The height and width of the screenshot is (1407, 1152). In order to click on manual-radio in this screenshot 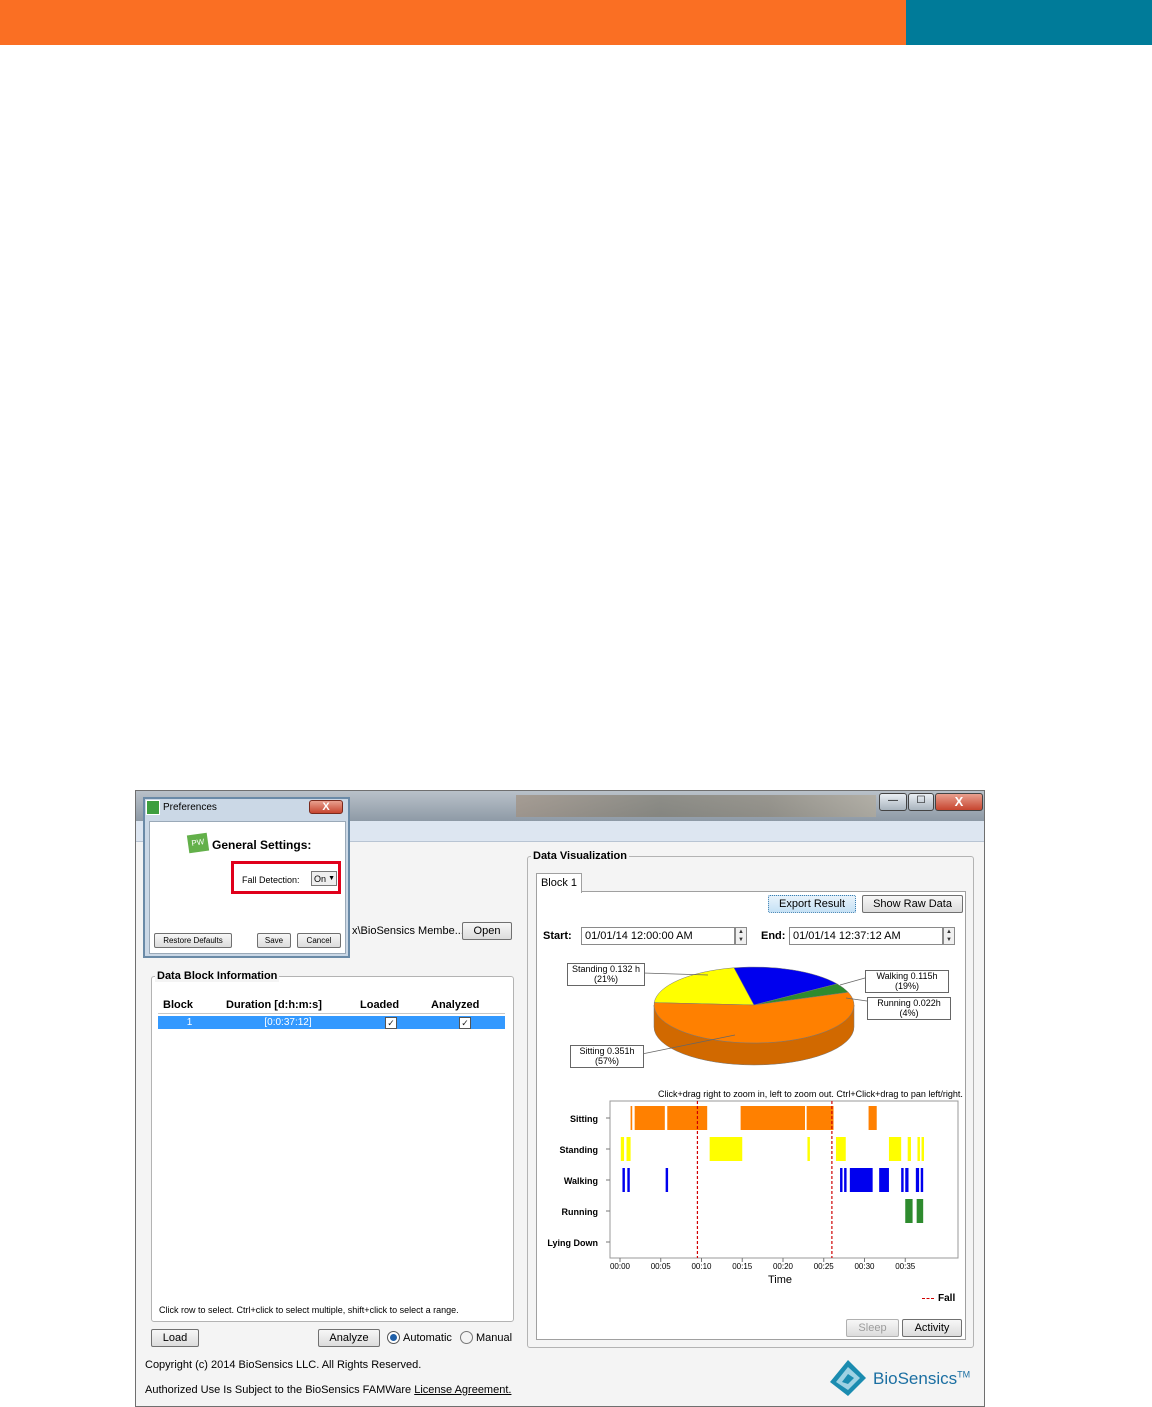, I will do `click(466, 1337)`.